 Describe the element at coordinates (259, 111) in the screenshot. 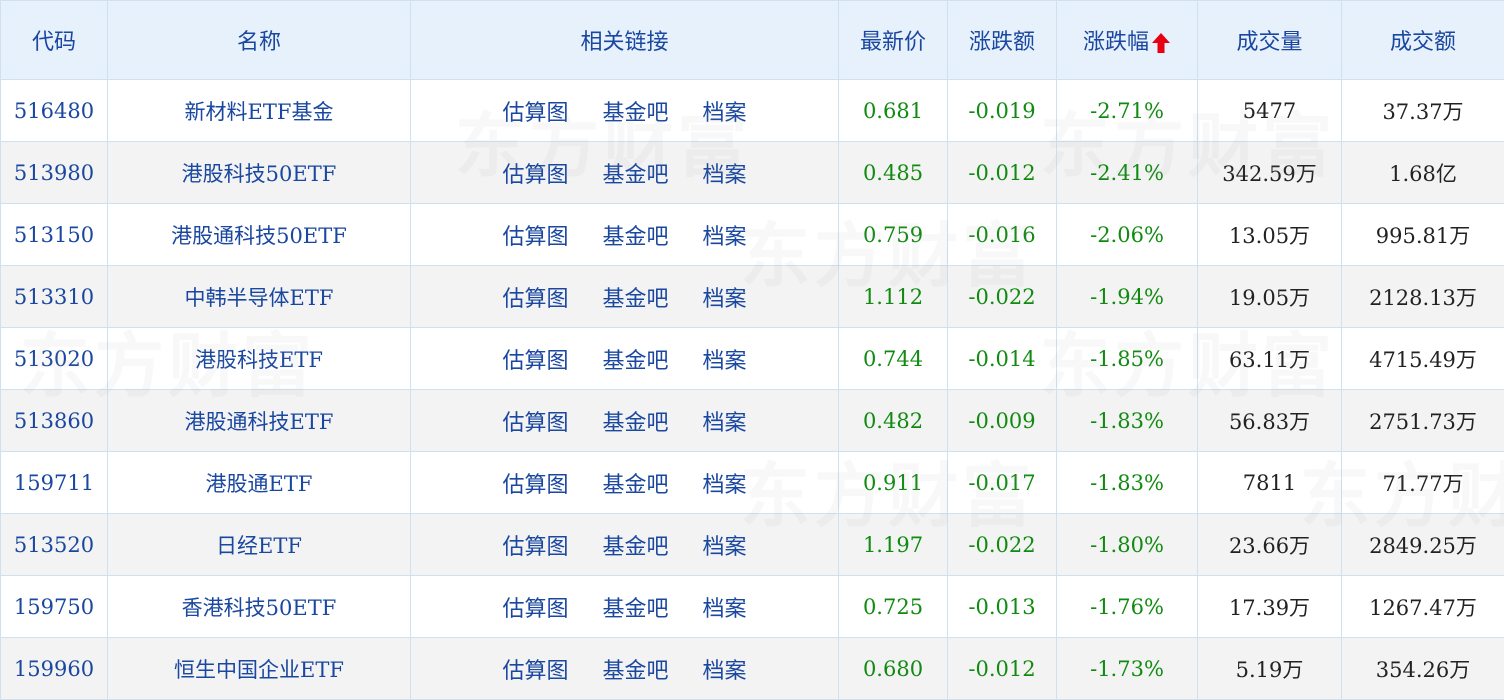

I see `fund-name-cell: 新材料ETF基金` at that location.